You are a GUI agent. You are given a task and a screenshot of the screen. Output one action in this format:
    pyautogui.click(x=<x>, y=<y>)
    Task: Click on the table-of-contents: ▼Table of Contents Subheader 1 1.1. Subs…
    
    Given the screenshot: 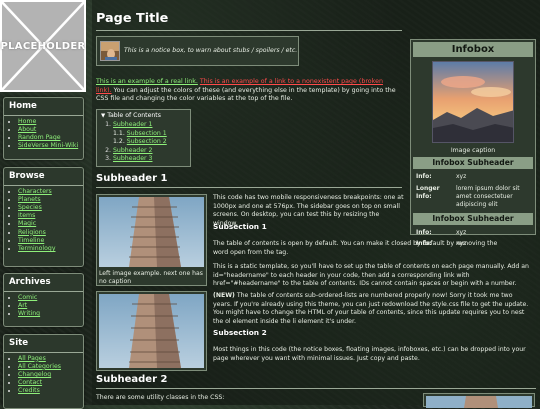 What is the action you would take?
    pyautogui.click(x=143, y=138)
    